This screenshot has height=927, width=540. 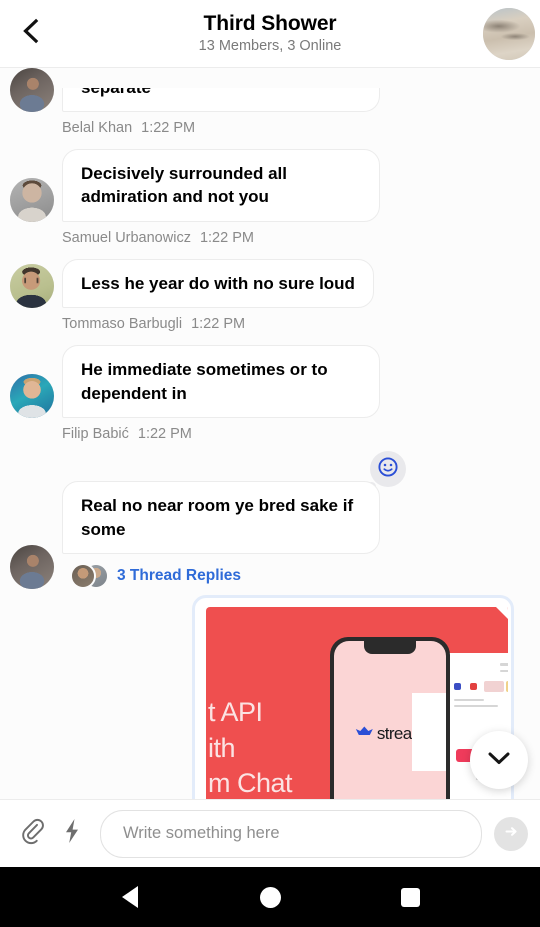 What do you see at coordinates (301, 128) in the screenshot?
I see `message-meta: Belal Khan 1:22 PM` at bounding box center [301, 128].